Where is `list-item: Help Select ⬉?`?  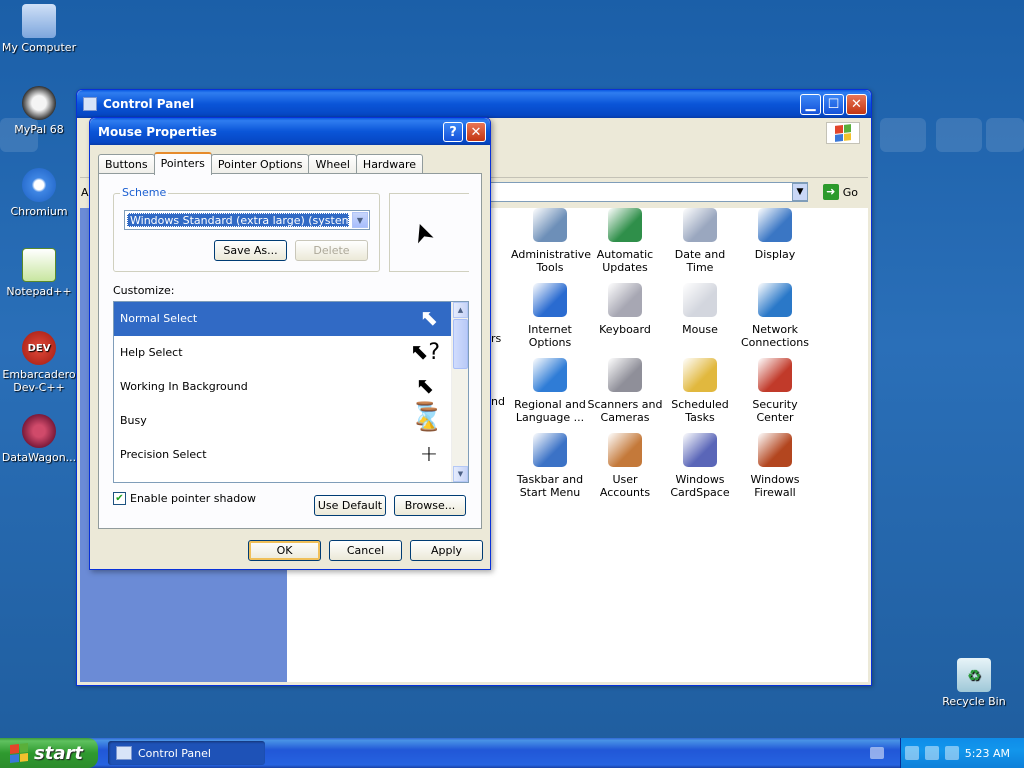 list-item: Help Select ⬉? is located at coordinates (282, 353).